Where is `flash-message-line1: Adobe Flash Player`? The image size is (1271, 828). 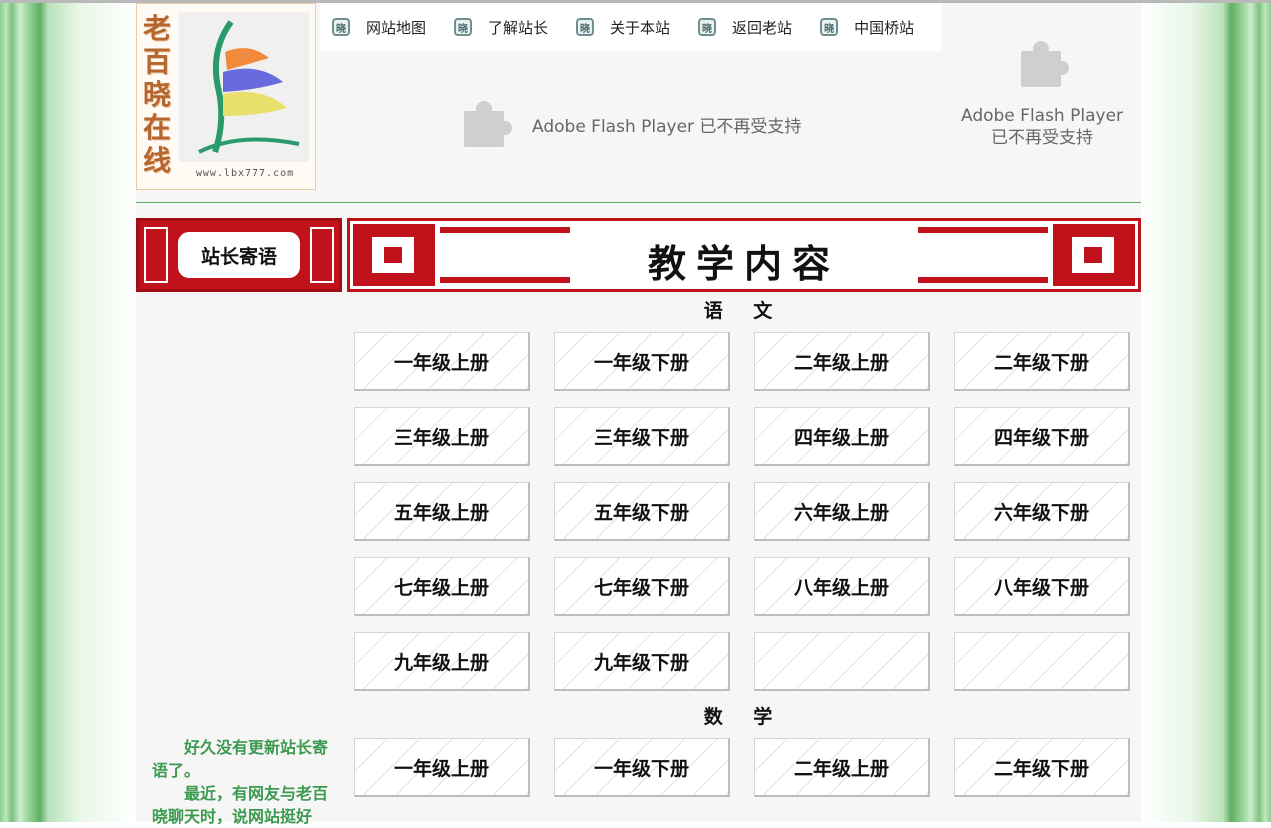 flash-message-line1: Adobe Flash Player is located at coordinates (1042, 116).